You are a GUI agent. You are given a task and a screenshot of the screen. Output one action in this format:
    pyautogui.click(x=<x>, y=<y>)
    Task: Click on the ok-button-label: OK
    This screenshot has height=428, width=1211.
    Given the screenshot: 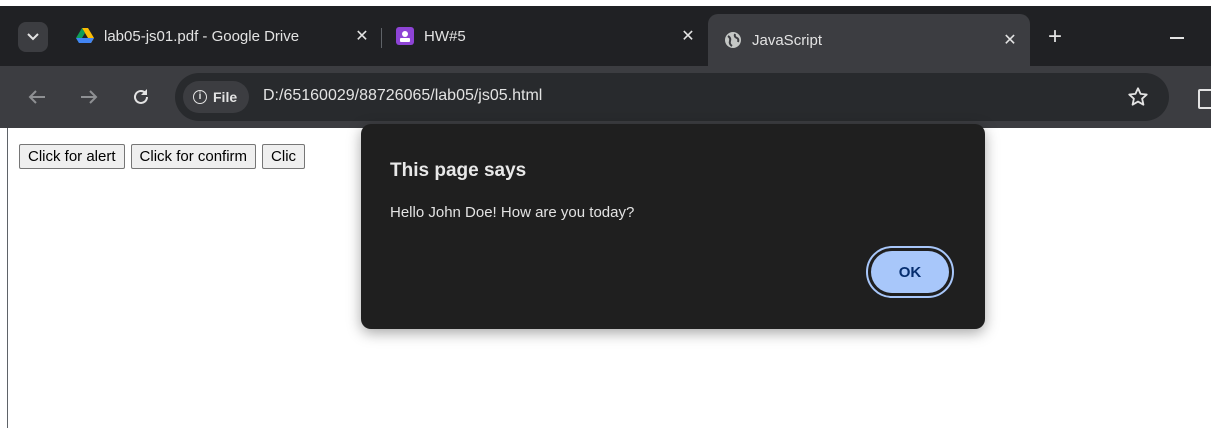 What is the action you would take?
    pyautogui.click(x=910, y=272)
    